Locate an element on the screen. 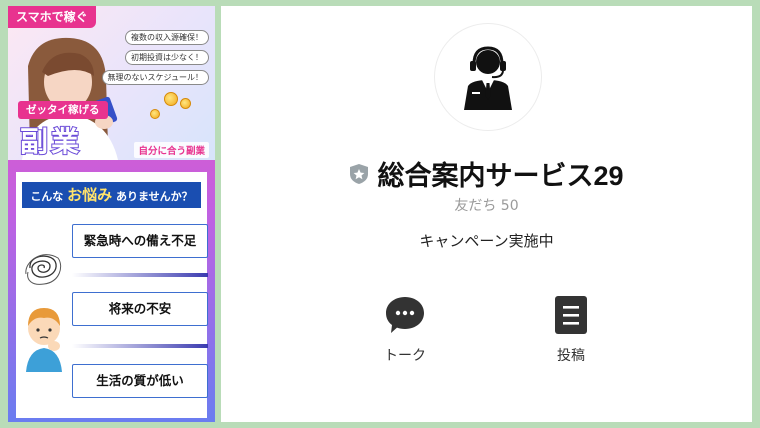 This screenshot has height=428, width=760. talk-label: トーク is located at coordinates (405, 356).